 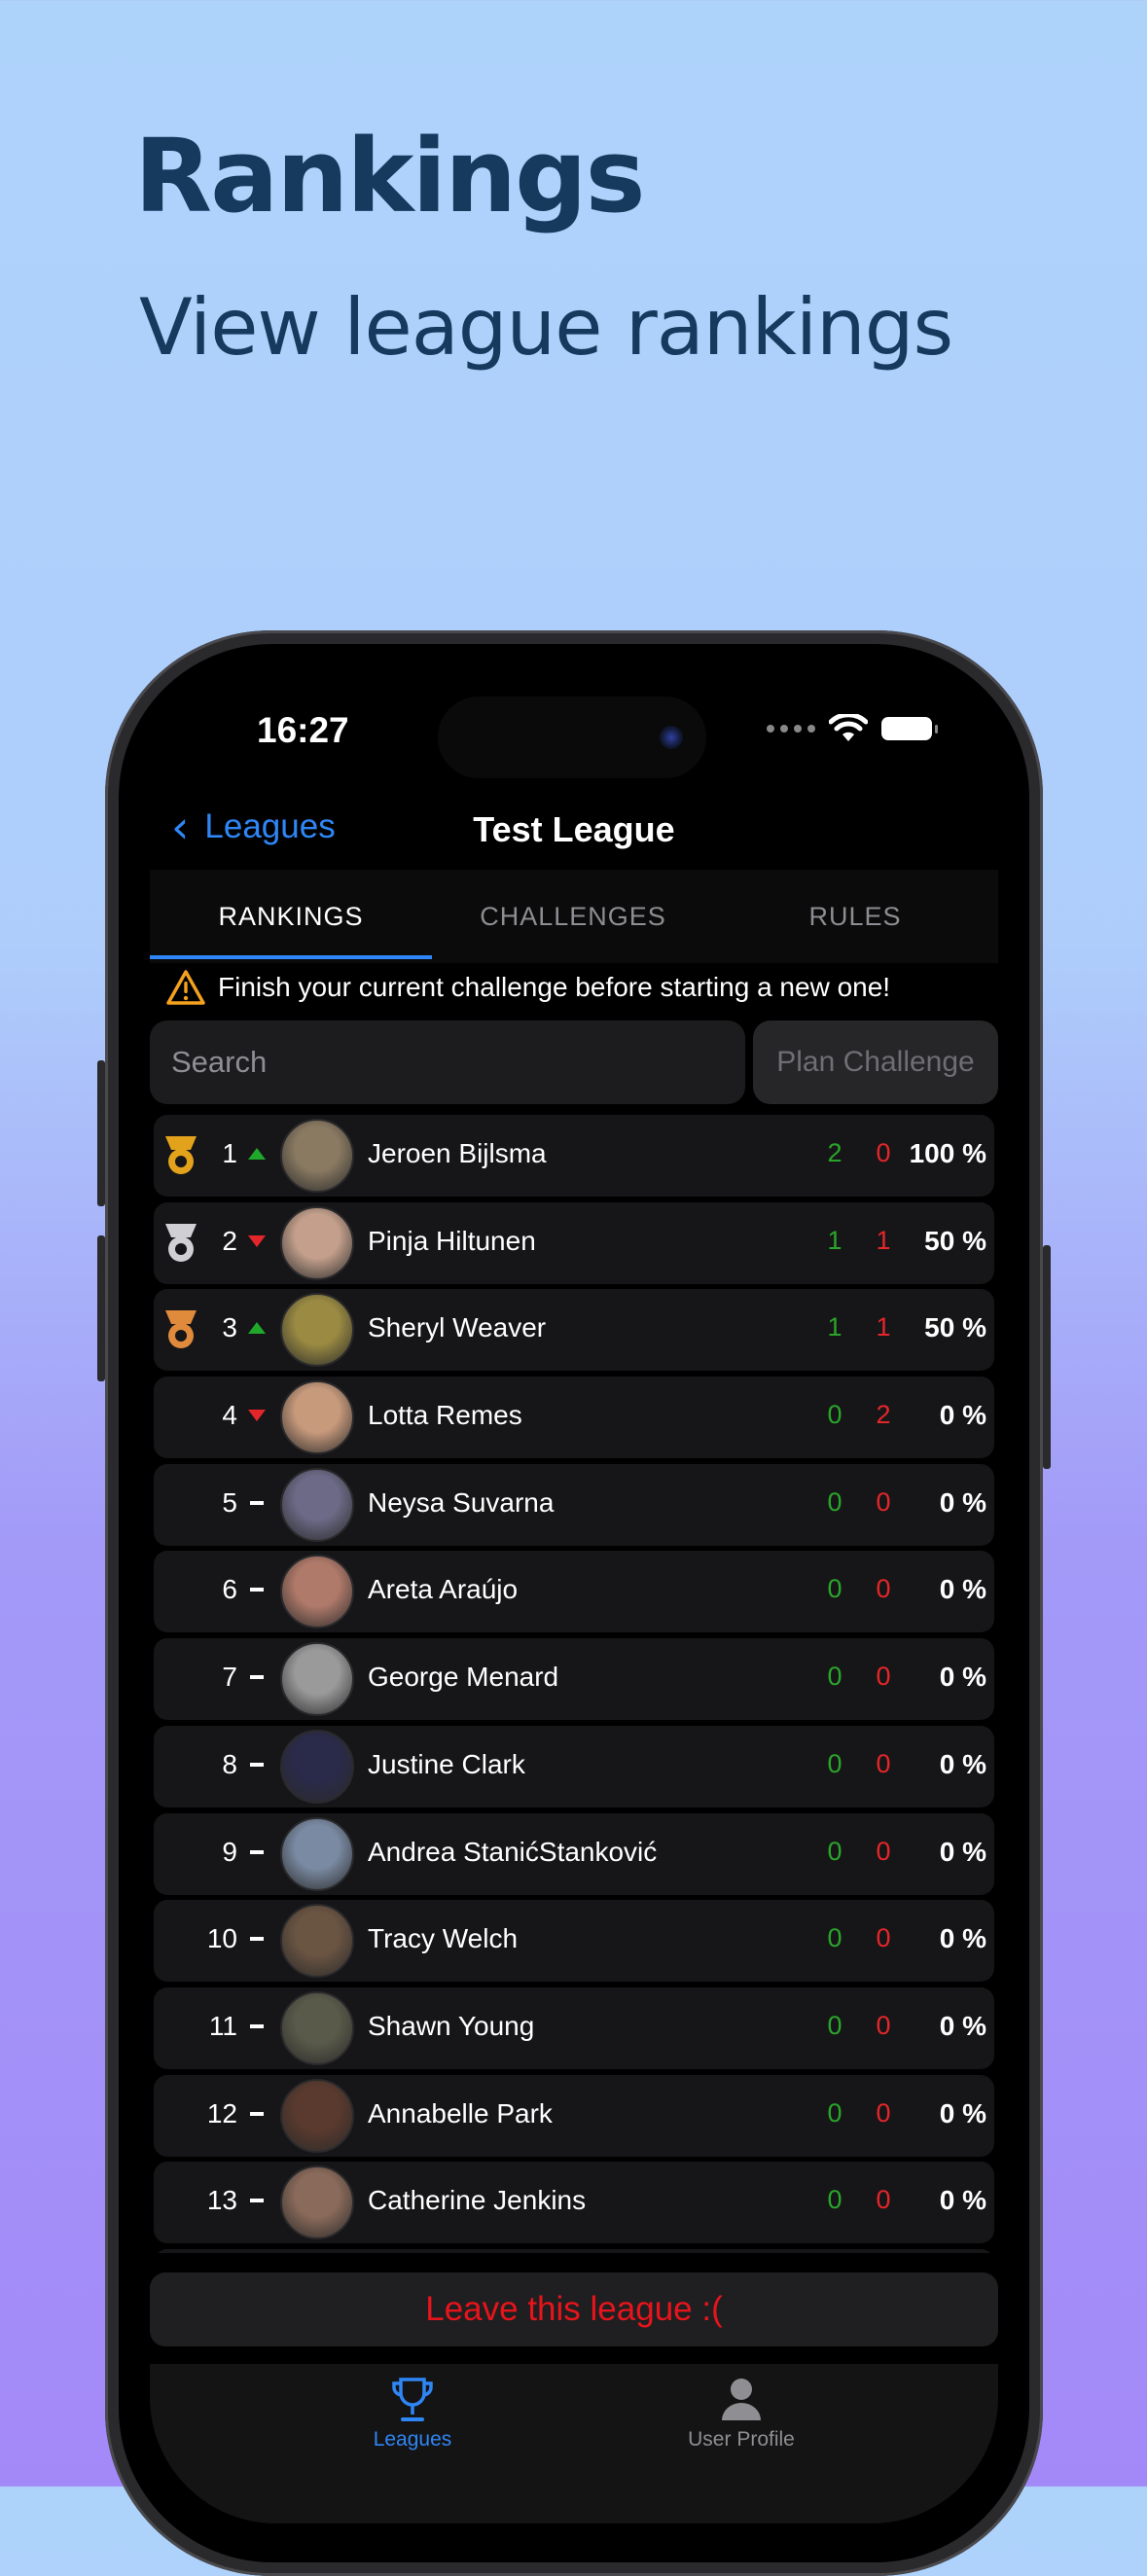 I want to click on ranking-row: 11 Shawn Young 0 0 0 %, so click(x=574, y=2027).